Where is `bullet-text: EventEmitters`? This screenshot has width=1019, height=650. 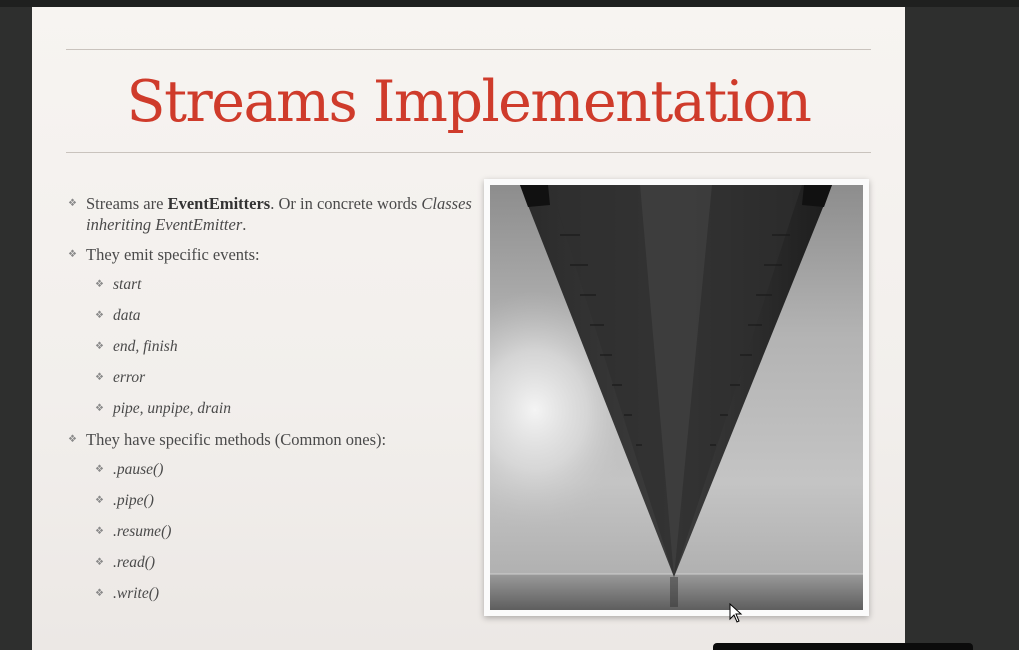 bullet-text: EventEmitters is located at coordinates (219, 203).